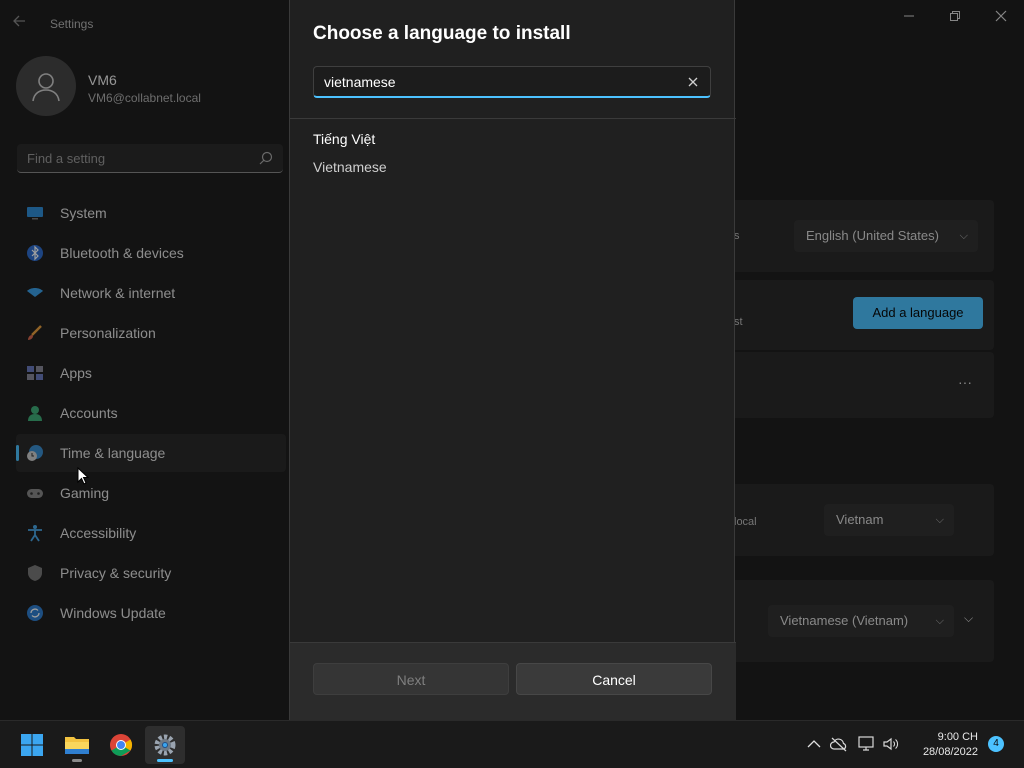 The width and height of the screenshot is (1024, 768). I want to click on start-icon, so click(32, 745).